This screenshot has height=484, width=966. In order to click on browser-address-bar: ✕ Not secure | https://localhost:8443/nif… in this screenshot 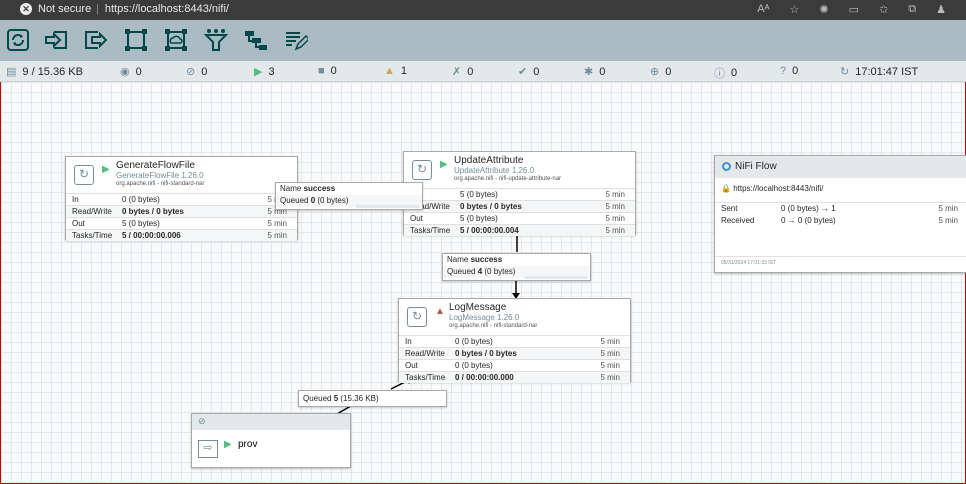, I will do `click(483, 10)`.